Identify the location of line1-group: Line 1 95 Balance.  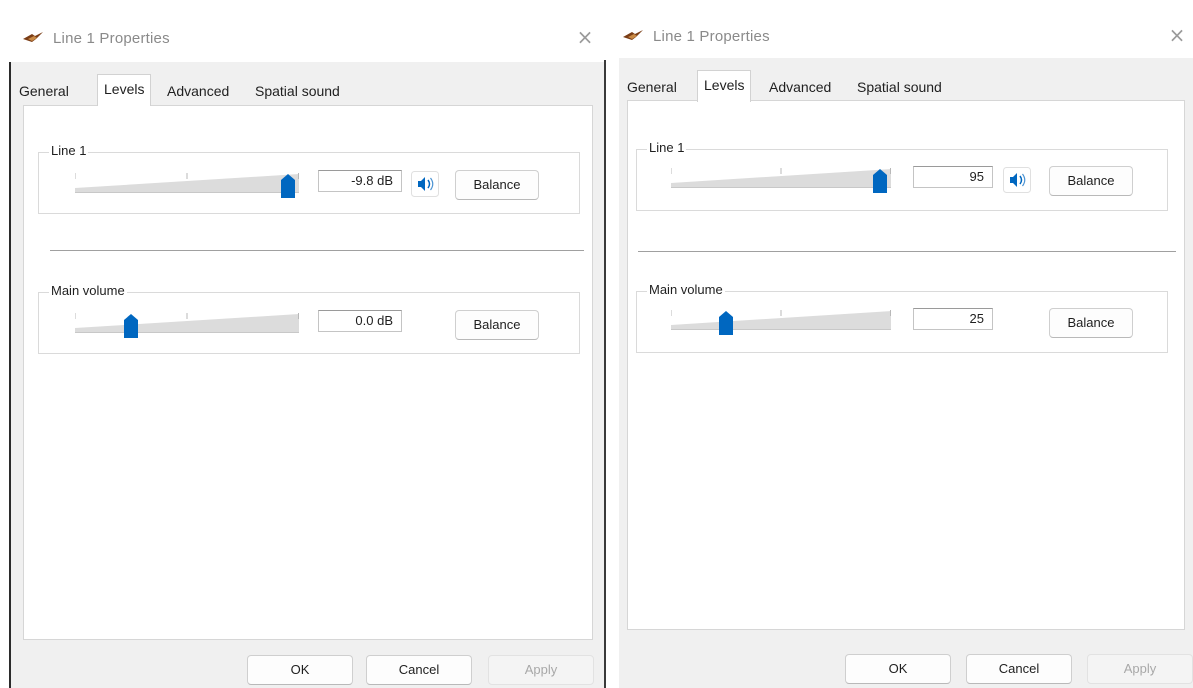
(902, 175).